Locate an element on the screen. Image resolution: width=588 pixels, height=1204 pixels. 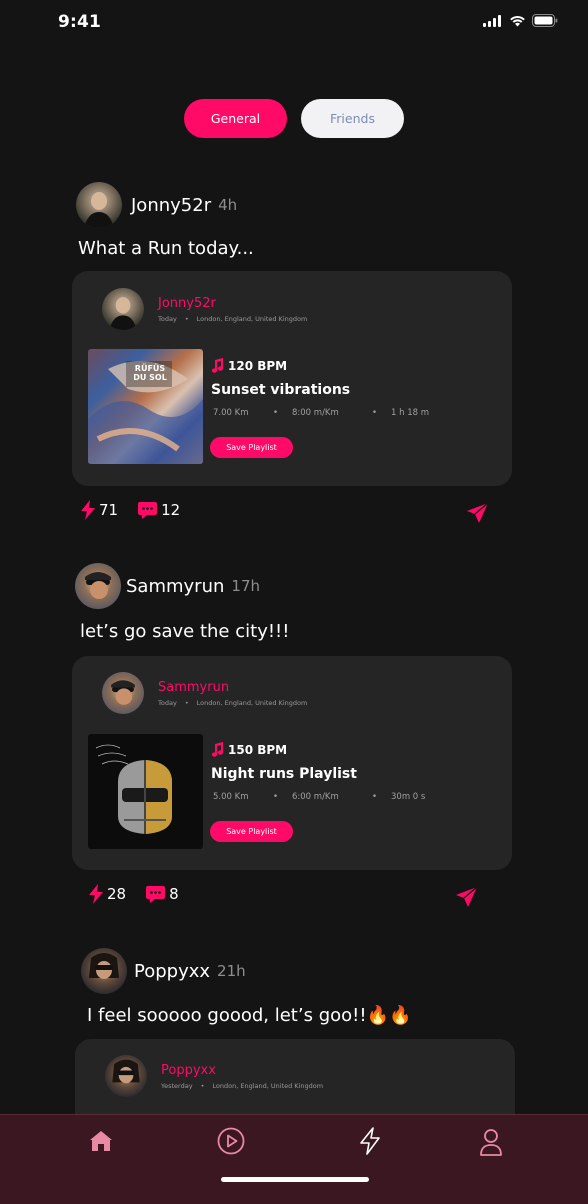
bpm-value: 150 BPM is located at coordinates (258, 749).